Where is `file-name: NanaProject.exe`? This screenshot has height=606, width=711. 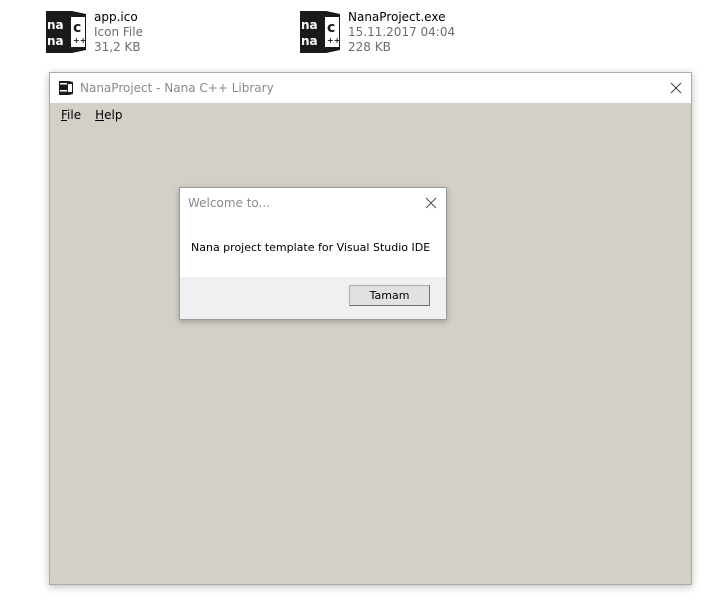 file-name: NanaProject.exe is located at coordinates (397, 17).